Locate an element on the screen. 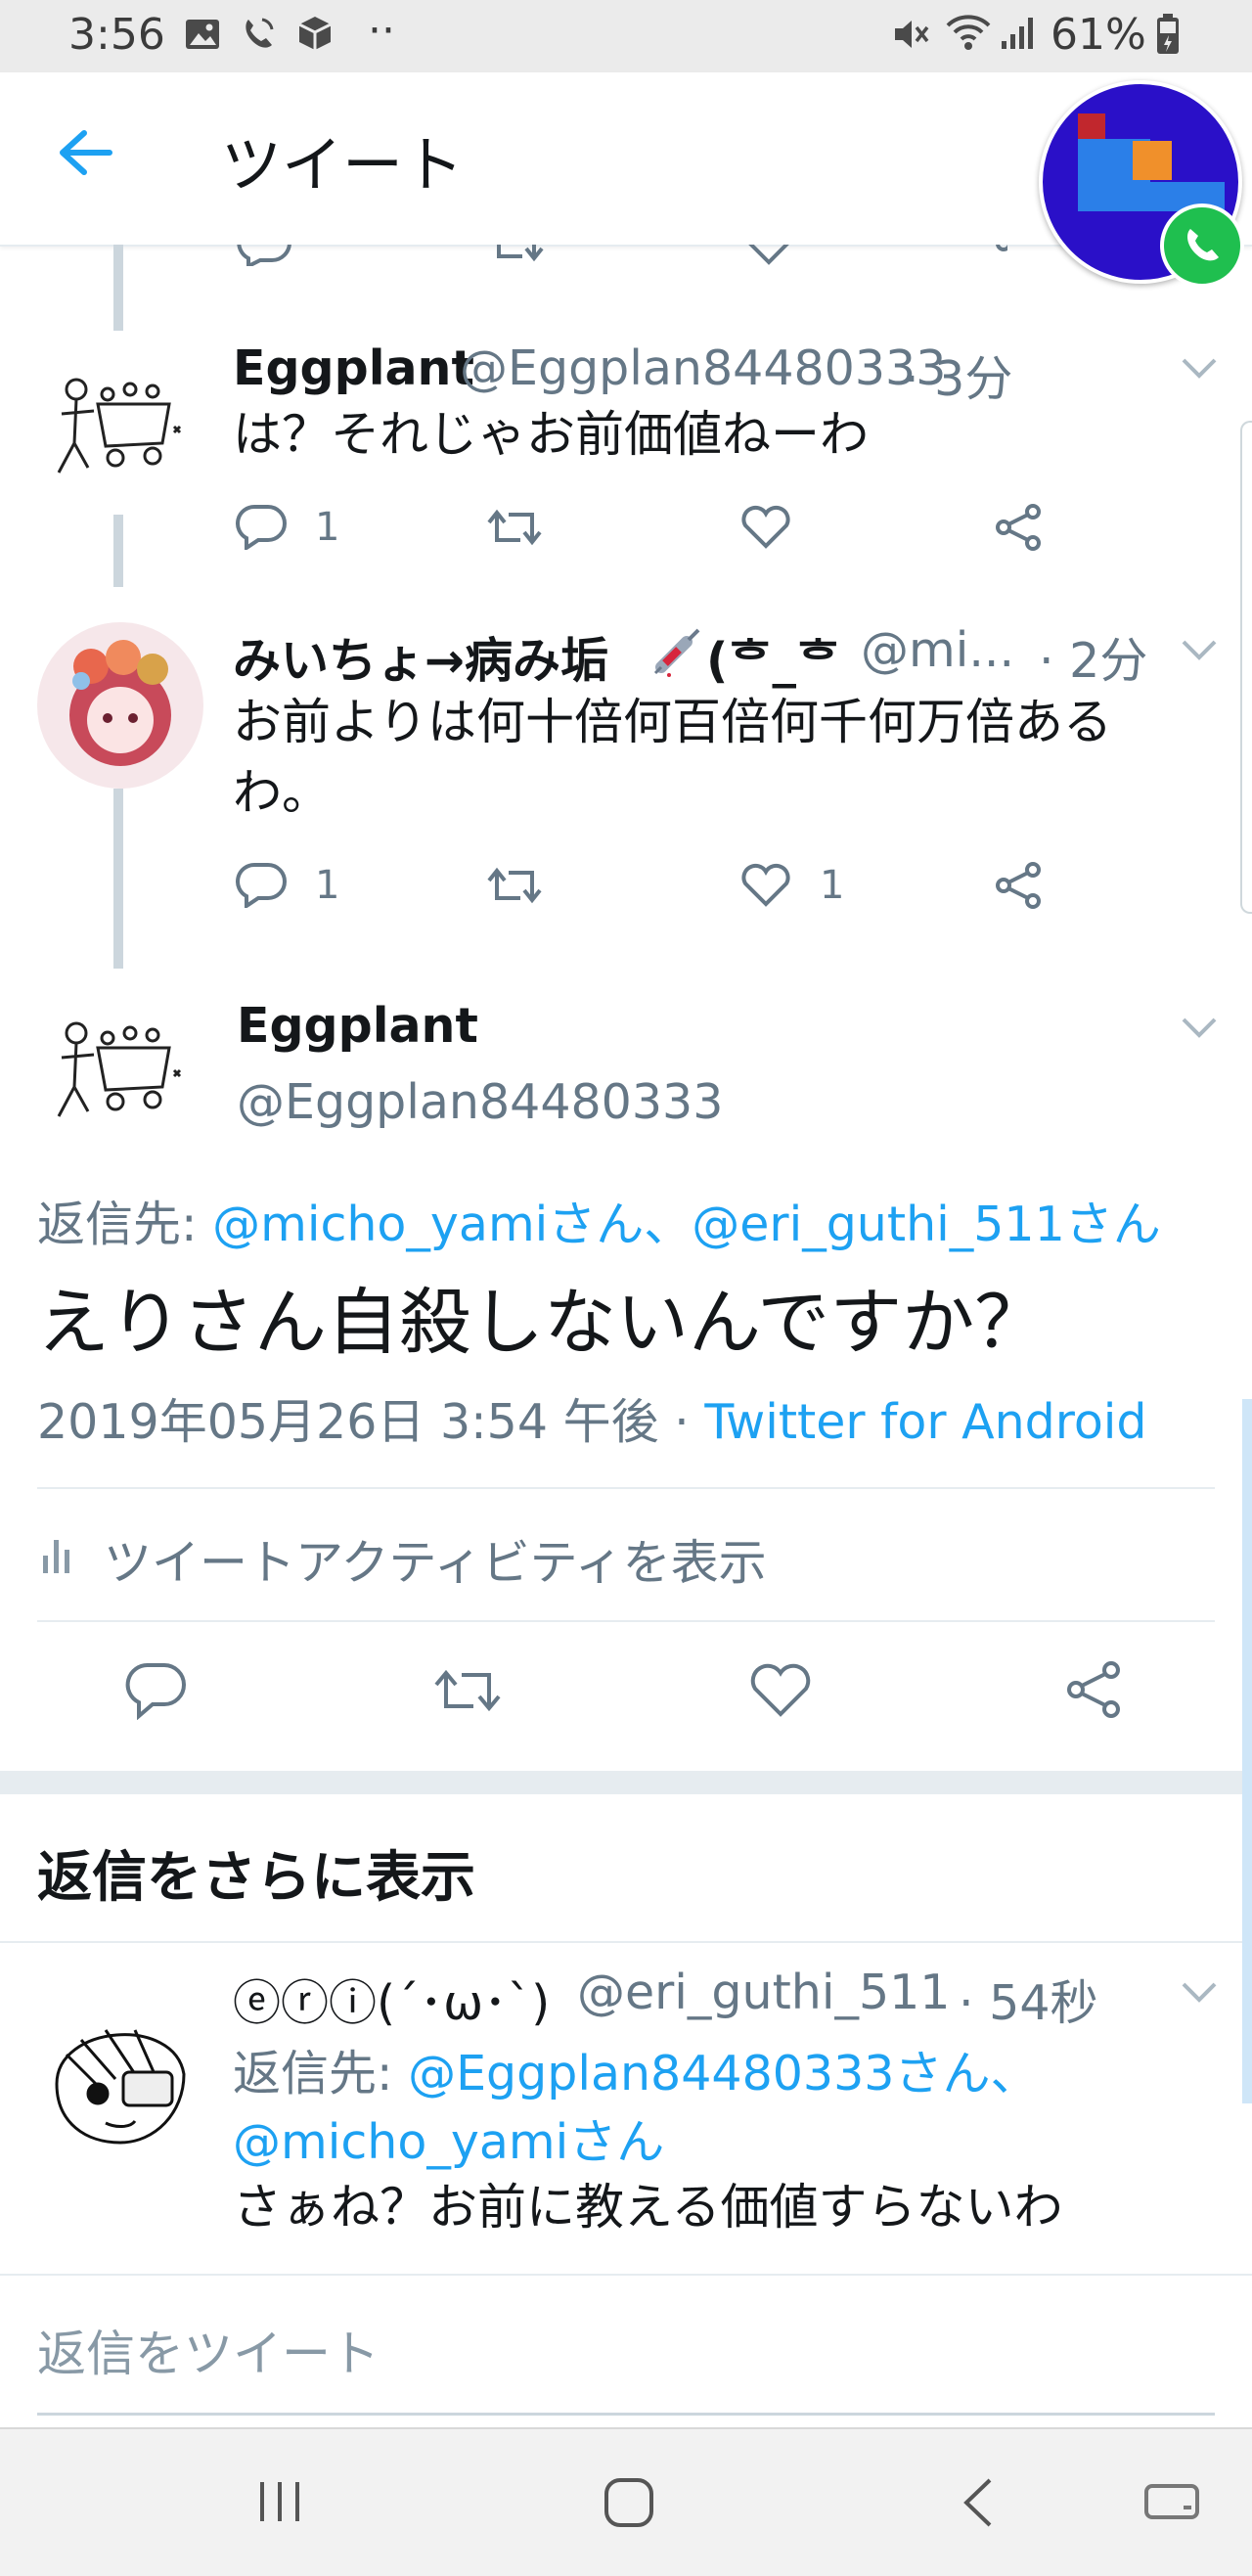  tweet-source: Twitter for Android is located at coordinates (925, 1422).